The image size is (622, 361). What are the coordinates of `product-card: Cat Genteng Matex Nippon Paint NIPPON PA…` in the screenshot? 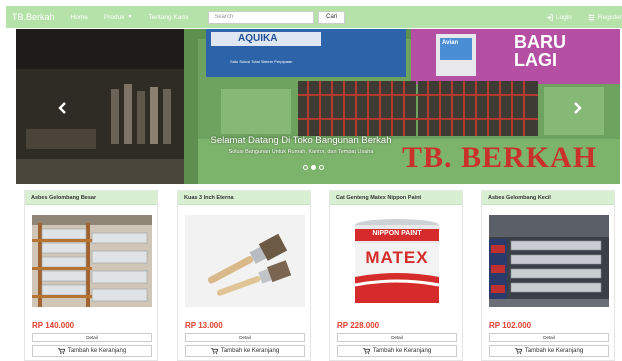 It's located at (396, 275).